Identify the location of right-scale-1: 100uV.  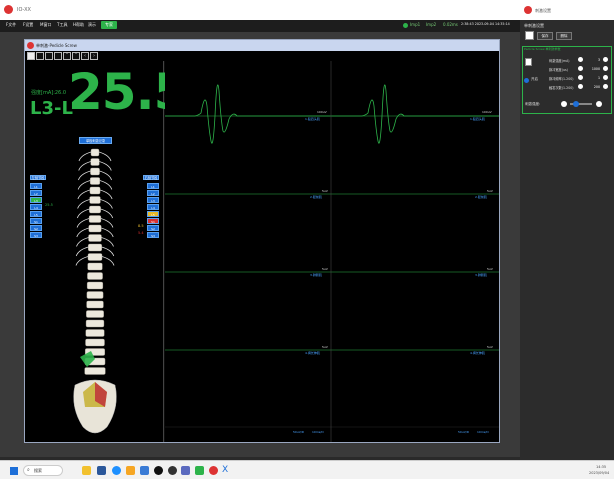
(487, 112).